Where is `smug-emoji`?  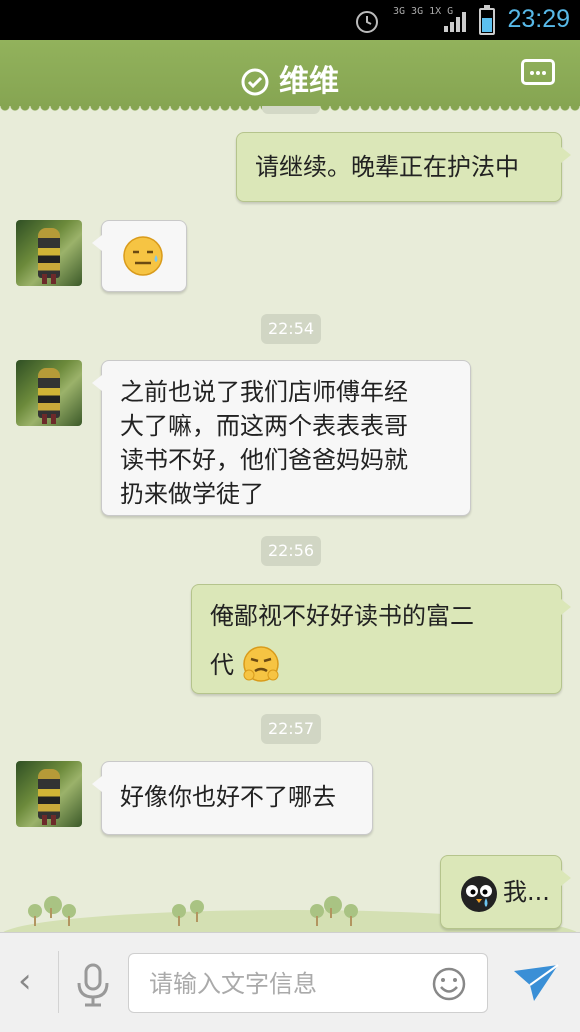
smug-emoji is located at coordinates (260, 664).